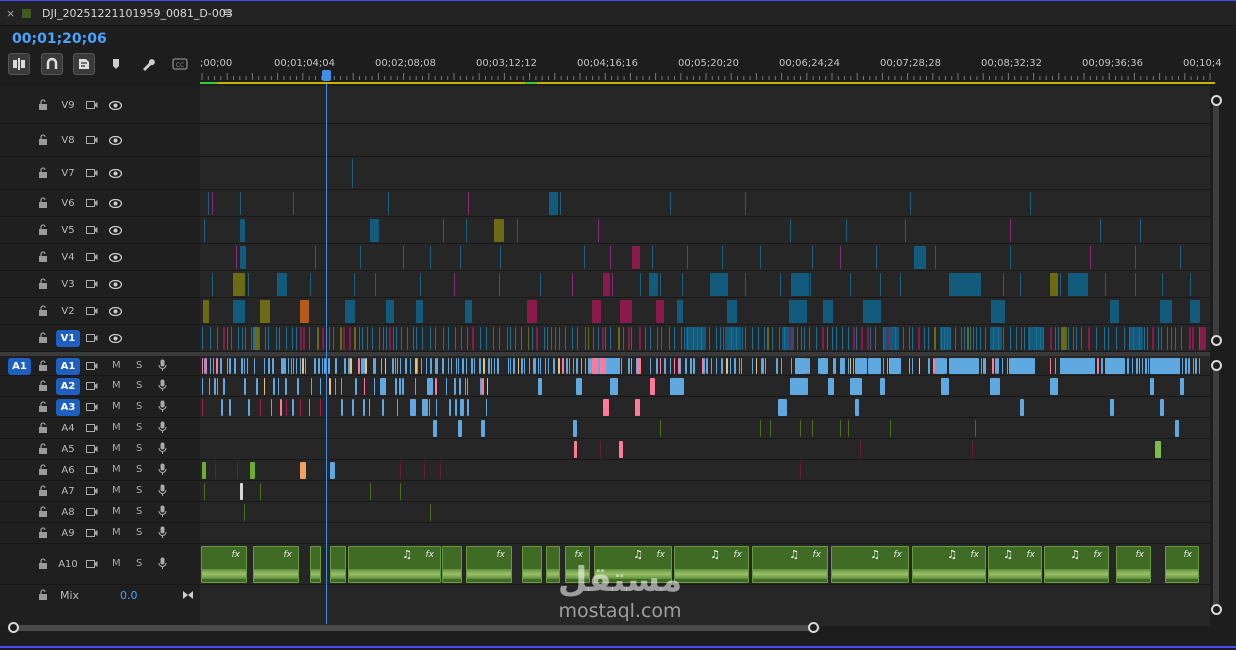 The height and width of the screenshot is (650, 1236). What do you see at coordinates (68, 386) in the screenshot?
I see `track-name: A2` at bounding box center [68, 386].